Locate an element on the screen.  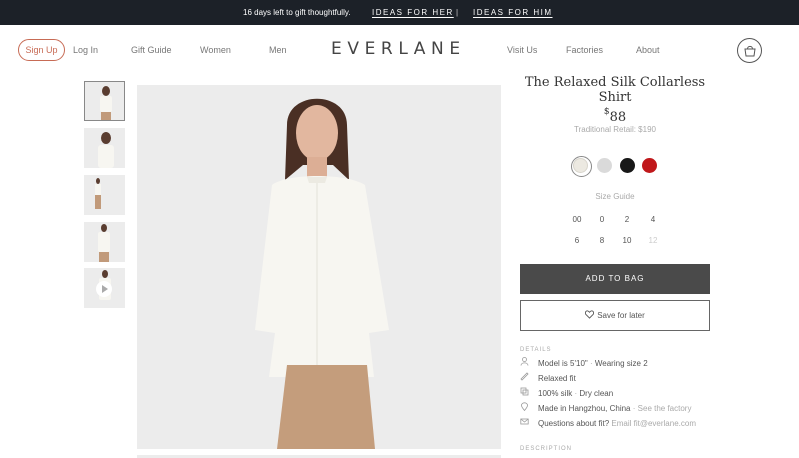
promo-message: 16 days left to gift thoughtfully. is located at coordinates (297, 12).